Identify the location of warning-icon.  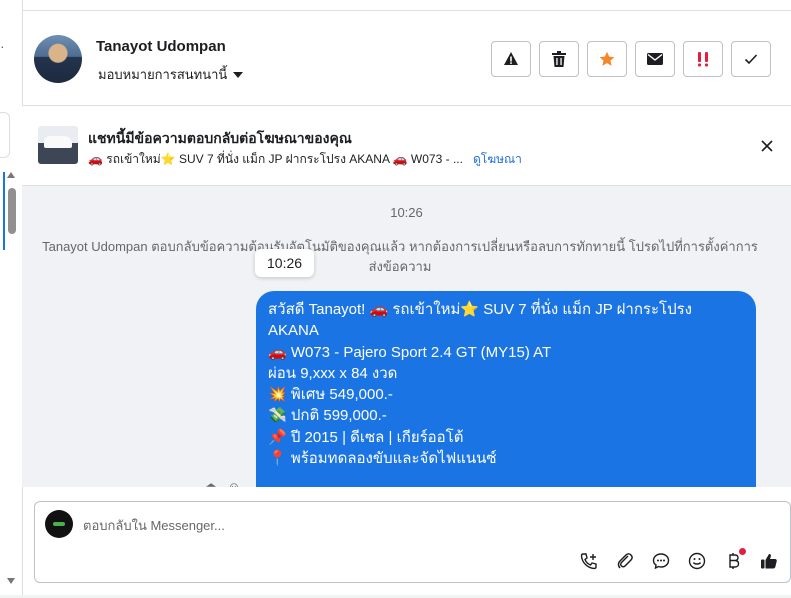
(511, 58).